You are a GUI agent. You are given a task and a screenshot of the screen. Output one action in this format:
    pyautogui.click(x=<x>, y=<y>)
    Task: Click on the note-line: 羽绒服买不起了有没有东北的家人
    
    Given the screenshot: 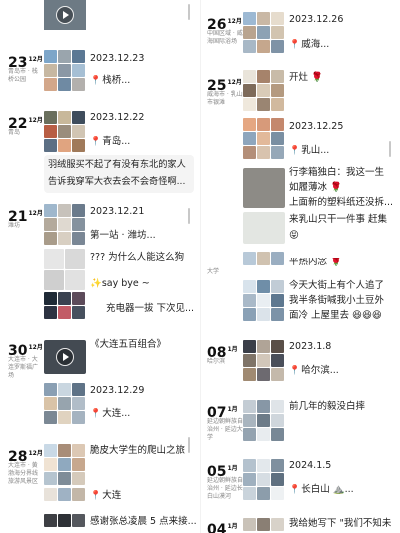 What is the action you would take?
    pyautogui.click(x=117, y=164)
    